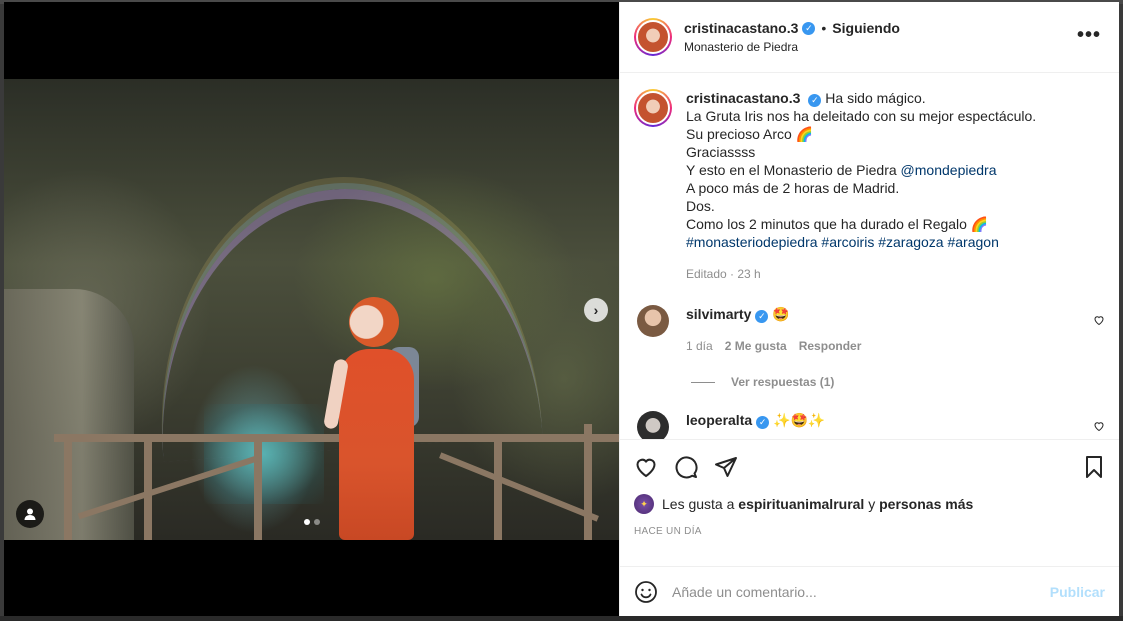 The image size is (1123, 621). I want to click on user-icon, so click(30, 514).